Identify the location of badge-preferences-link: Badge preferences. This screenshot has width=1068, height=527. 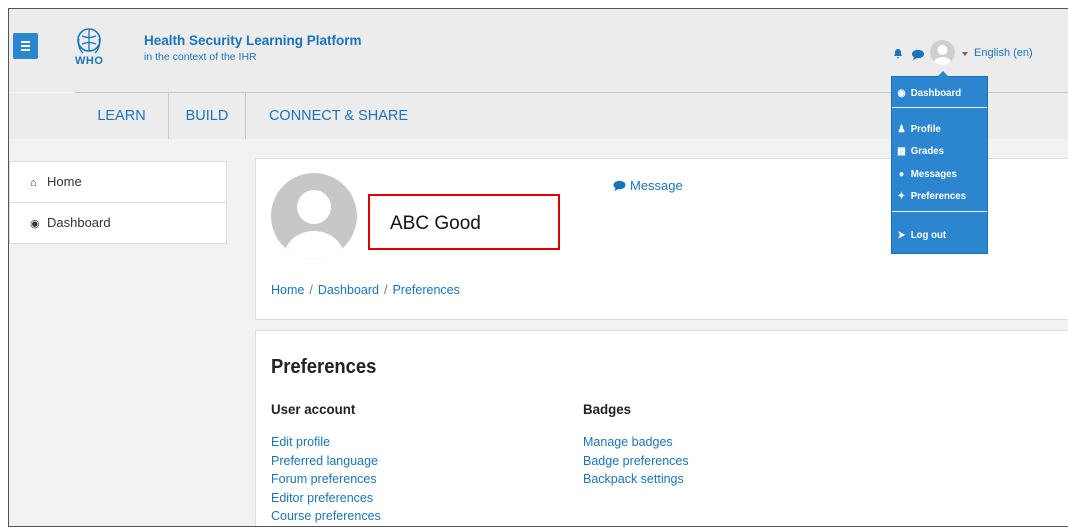
(636, 461).